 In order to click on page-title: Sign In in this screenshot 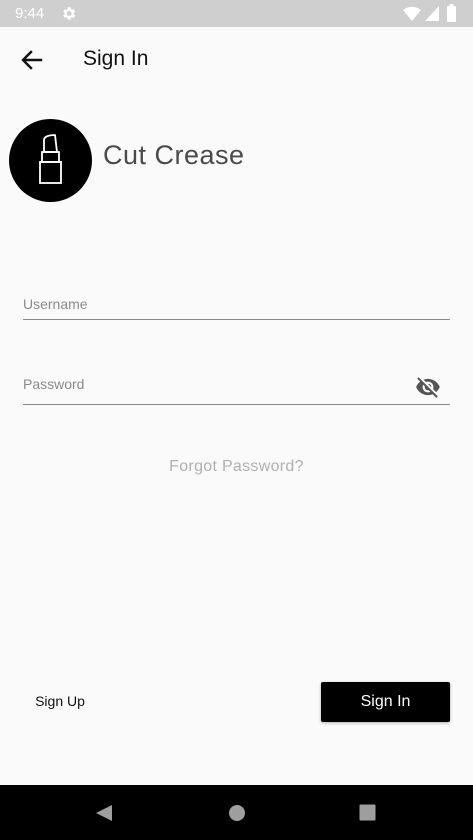, I will do `click(116, 58)`.